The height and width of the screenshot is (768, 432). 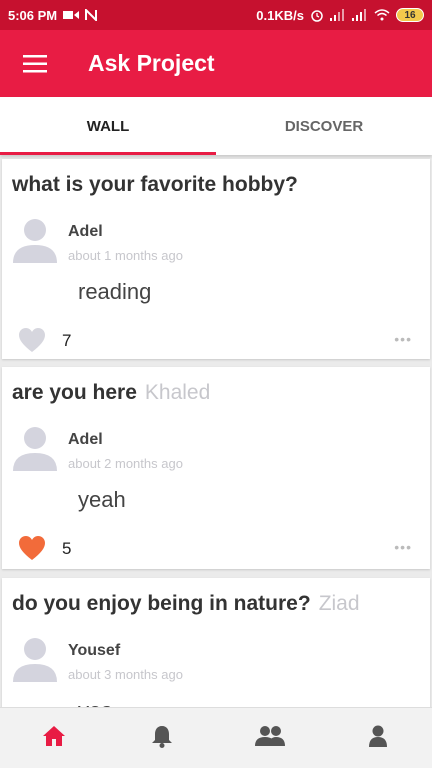 I want to click on like-count: 7, so click(x=67, y=340).